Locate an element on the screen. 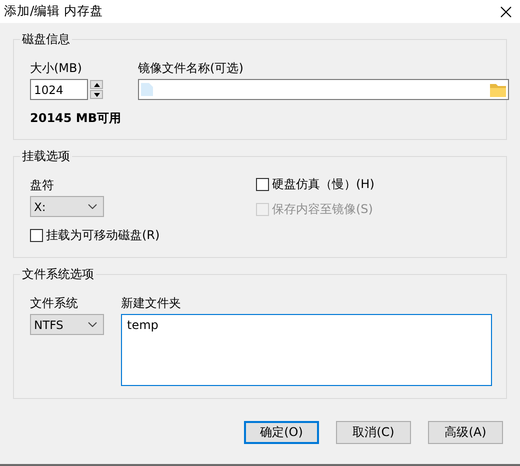 The width and height of the screenshot is (520, 466). file-field is located at coordinates (324, 89).